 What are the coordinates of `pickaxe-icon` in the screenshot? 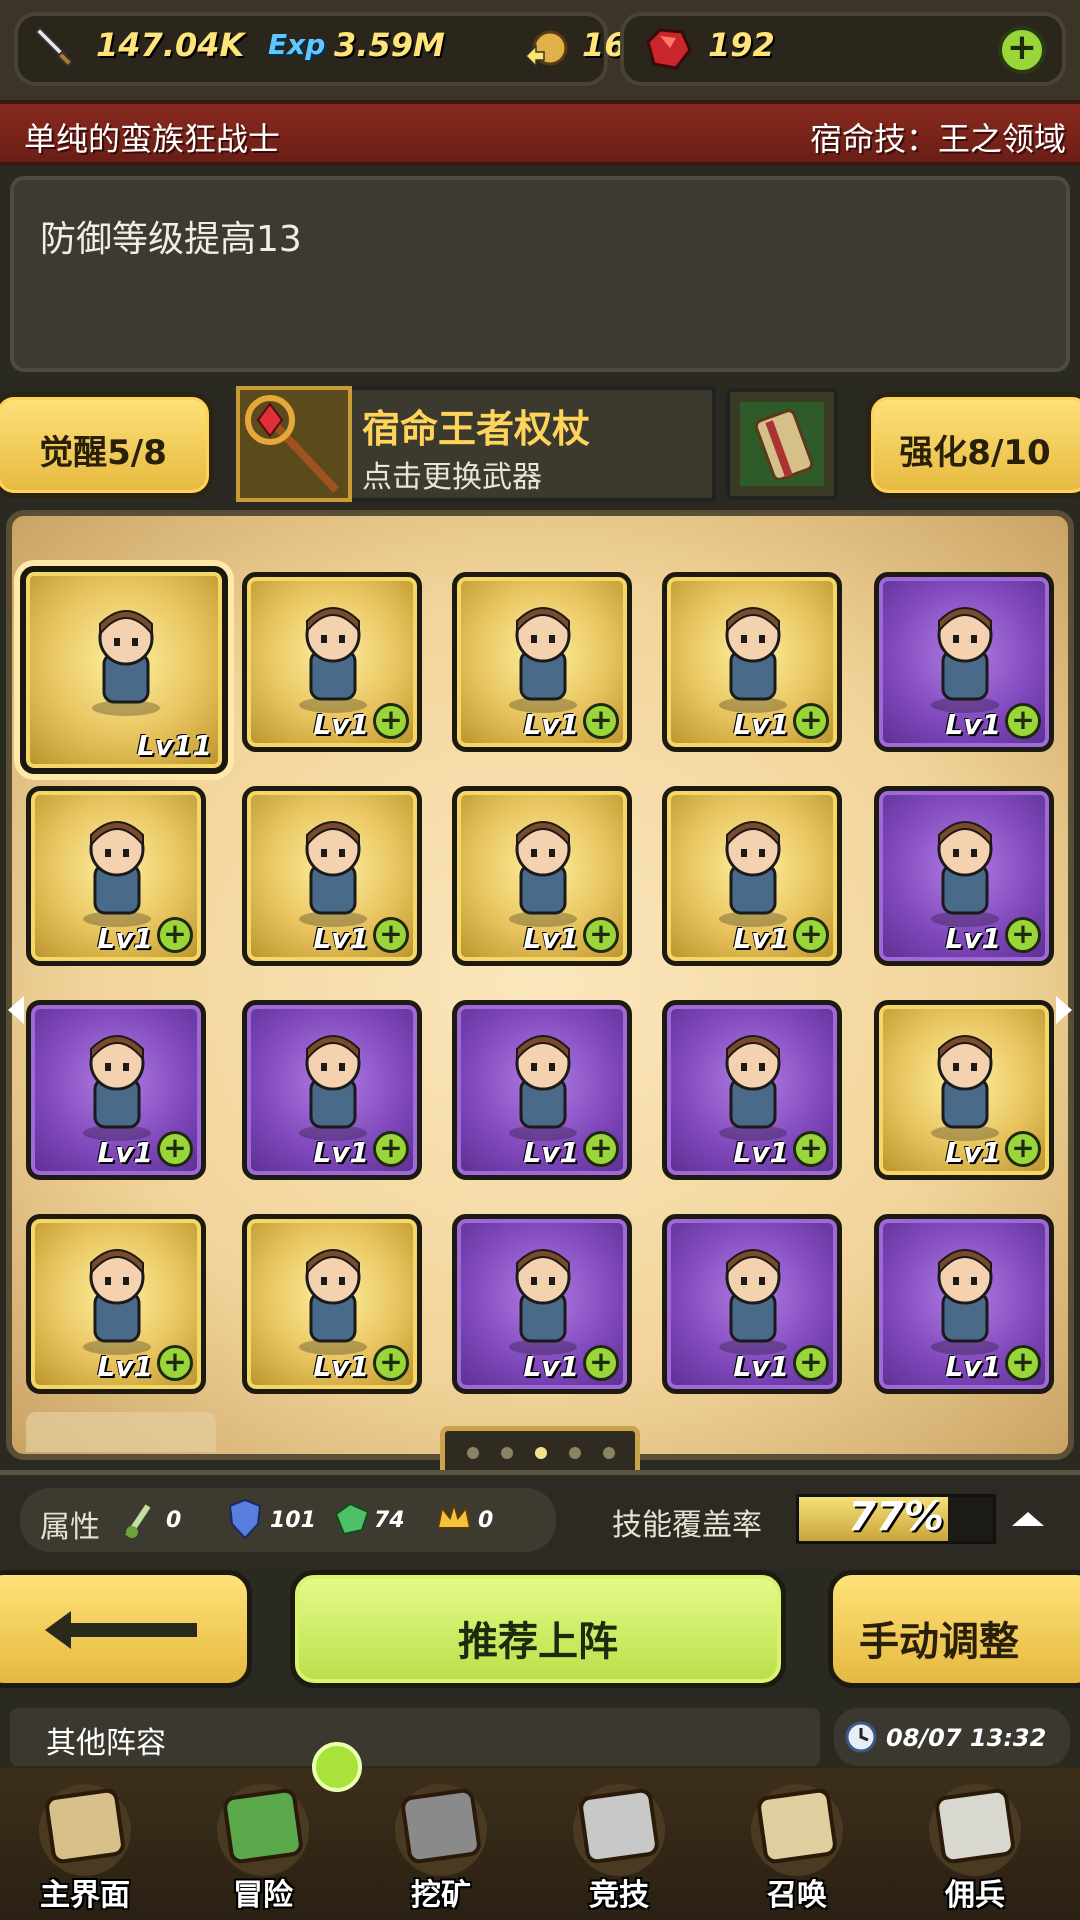 It's located at (441, 1825).